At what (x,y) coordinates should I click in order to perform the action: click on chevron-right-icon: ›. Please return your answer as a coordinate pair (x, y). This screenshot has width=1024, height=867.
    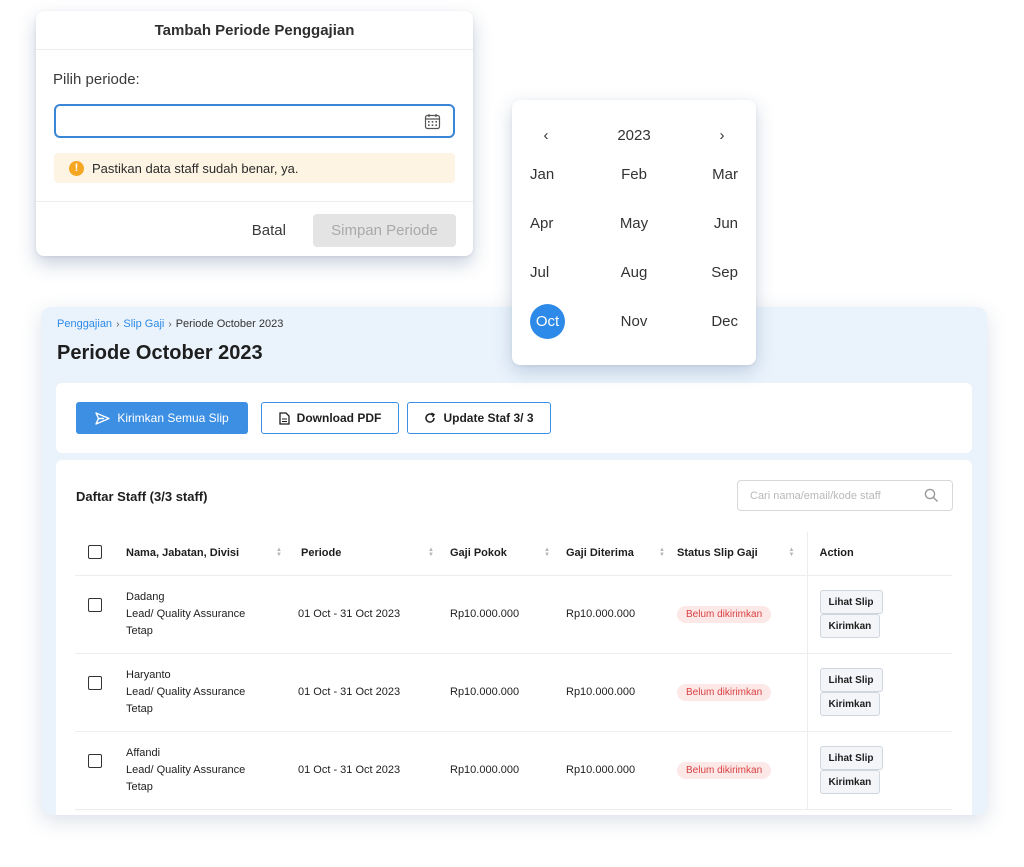
    Looking at the image, I should click on (722, 135).